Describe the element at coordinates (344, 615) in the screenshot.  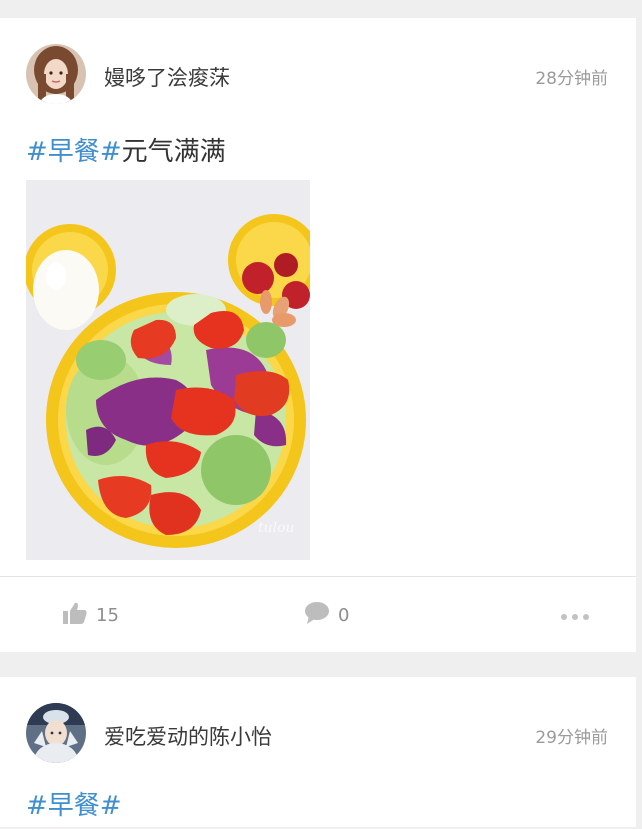
I see `comment-count: 0` at that location.